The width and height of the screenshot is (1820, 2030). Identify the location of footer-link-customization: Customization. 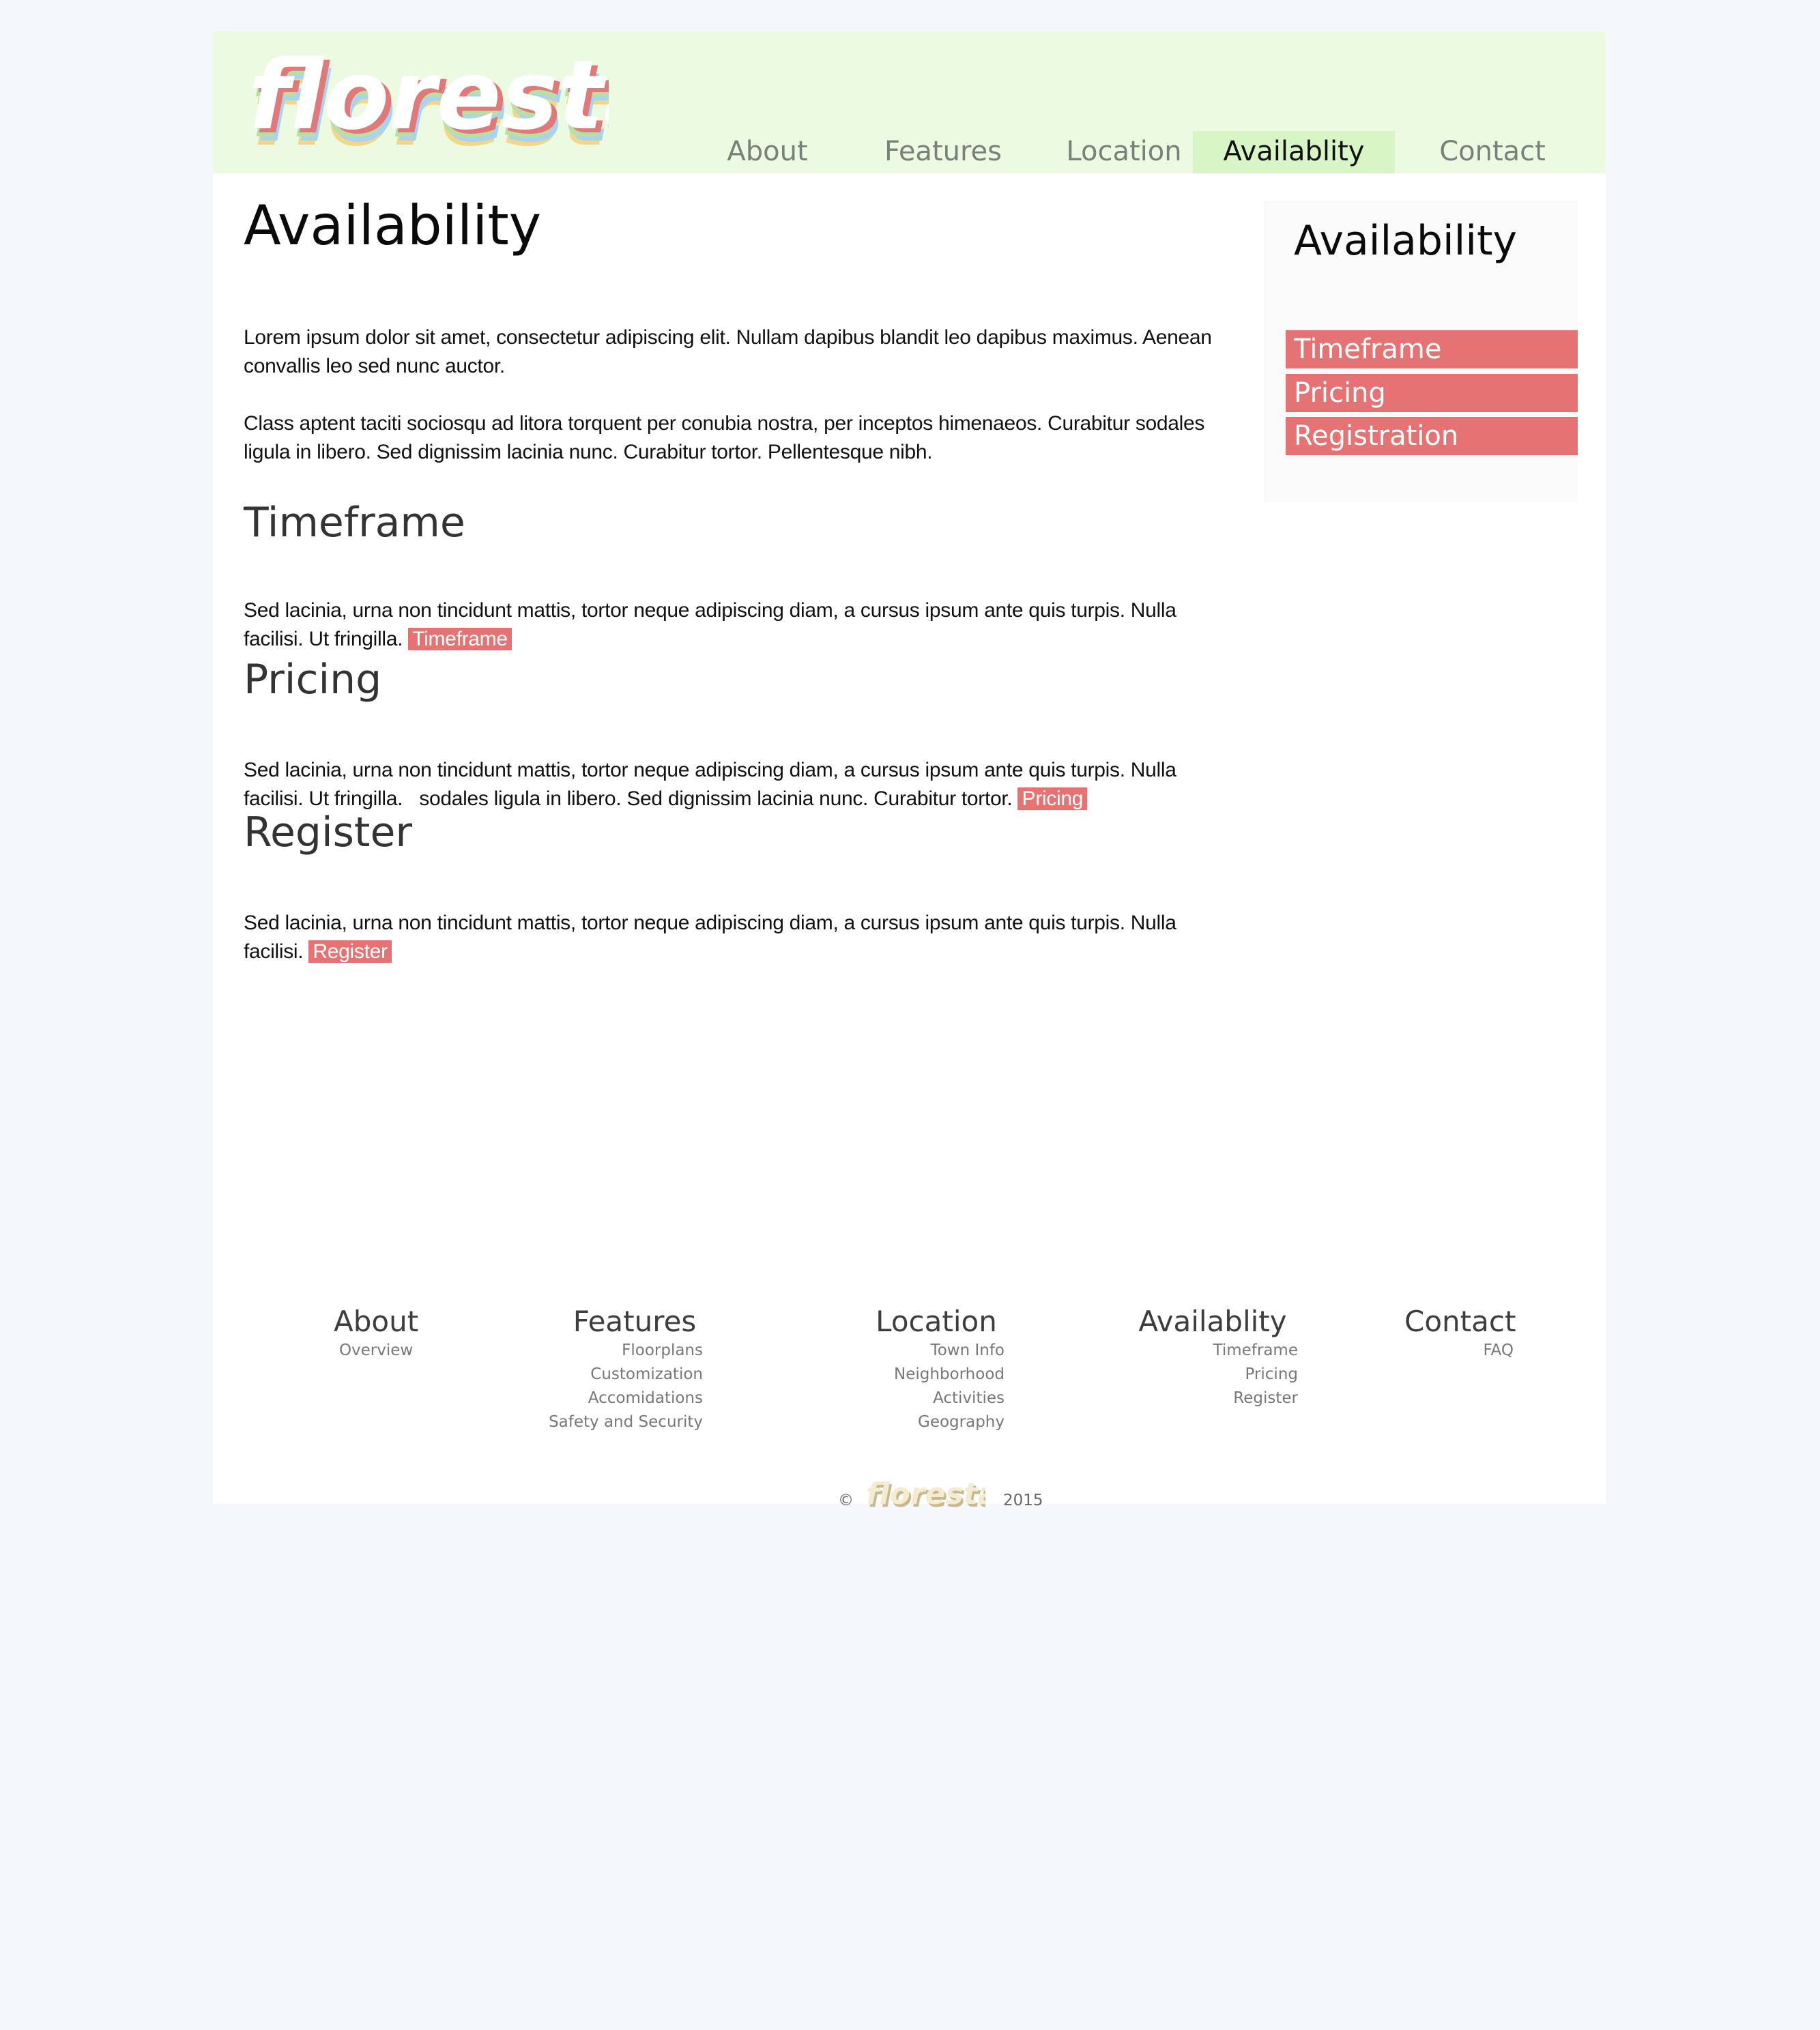
(624, 1375).